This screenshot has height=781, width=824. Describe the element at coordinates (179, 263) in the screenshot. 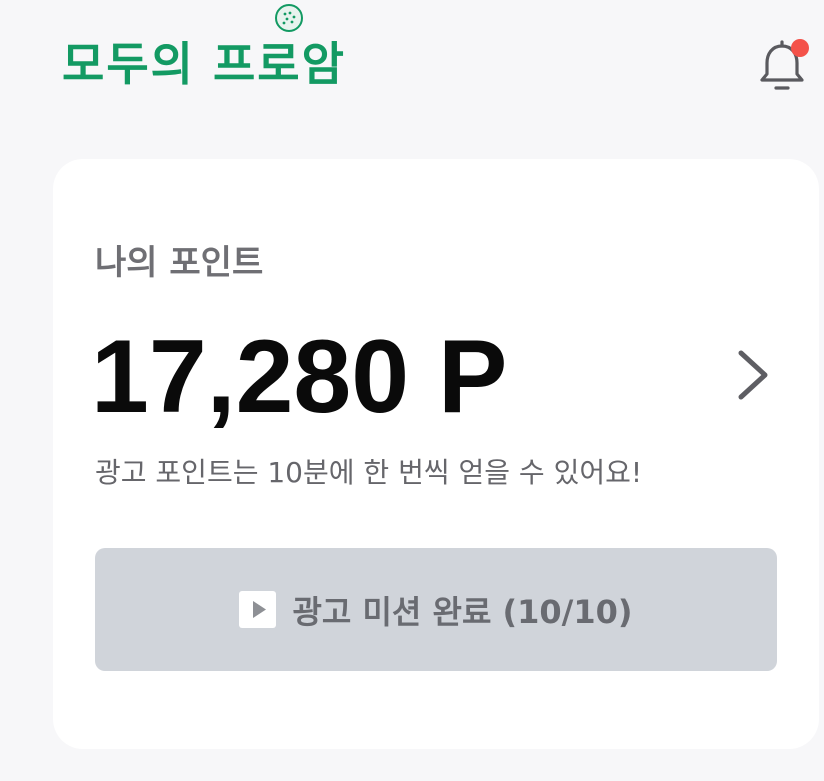

I see `points-label: 나의 포인트` at that location.